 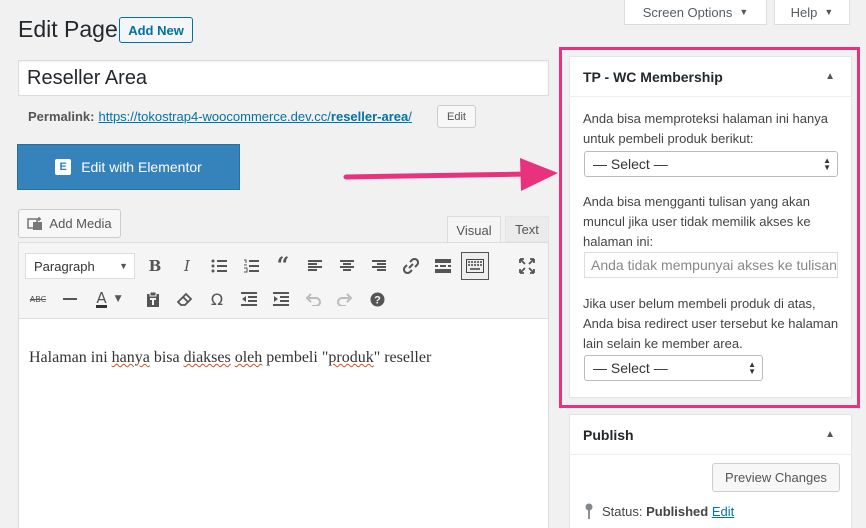 What do you see at coordinates (776, 477) in the screenshot?
I see `preview-changes-button: Preview Changes` at bounding box center [776, 477].